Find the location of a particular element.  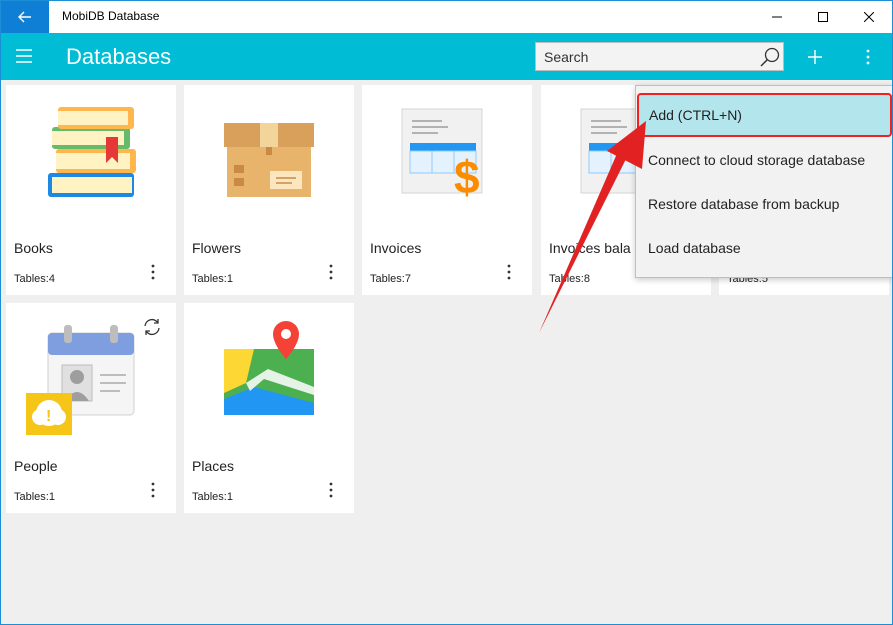

close-button is located at coordinates (869, 17).